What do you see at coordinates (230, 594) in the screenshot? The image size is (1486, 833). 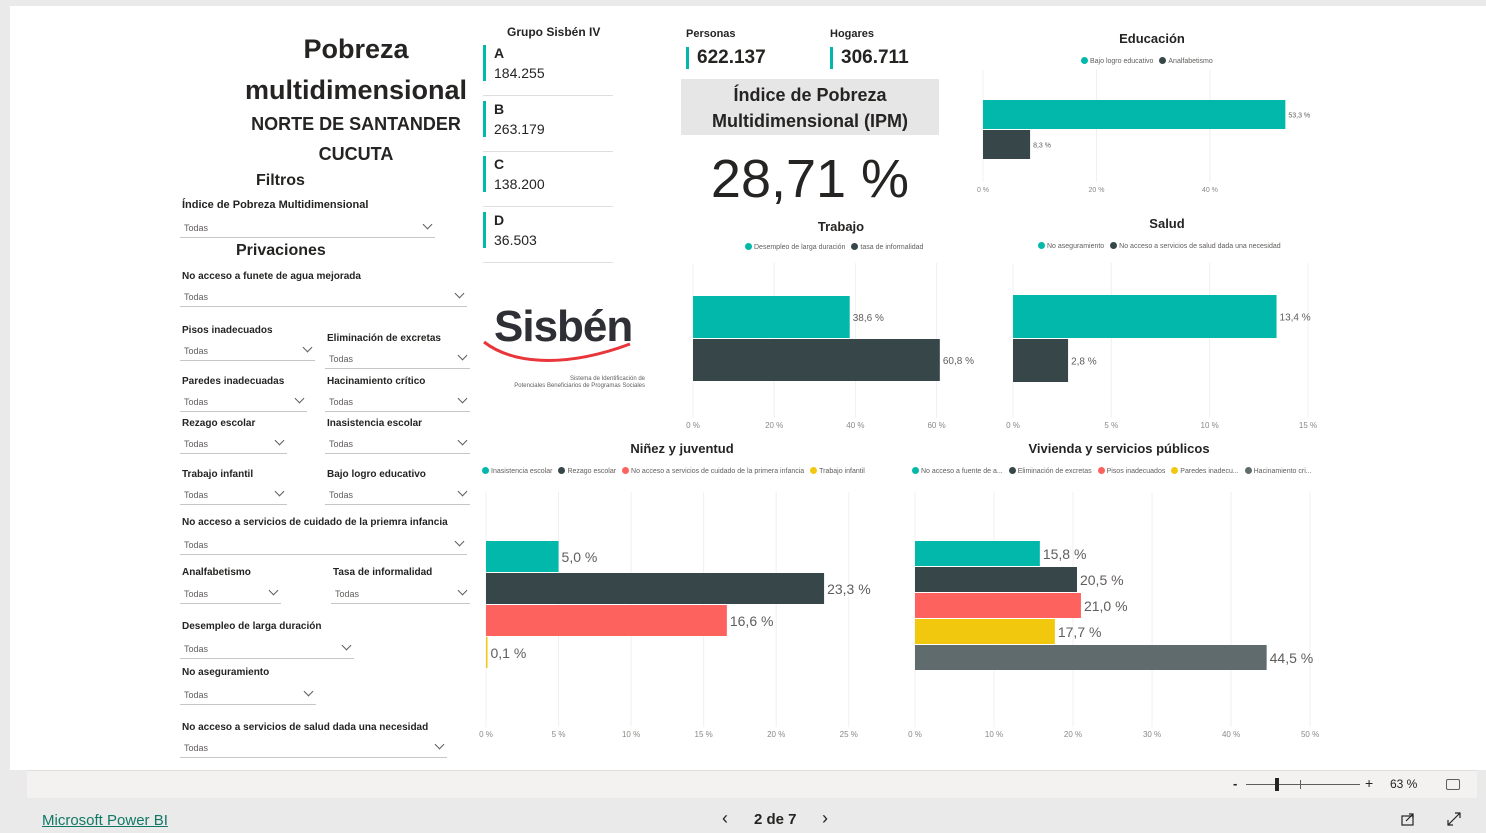 I see `analfabetismo-filter-dropdown: Todas` at bounding box center [230, 594].